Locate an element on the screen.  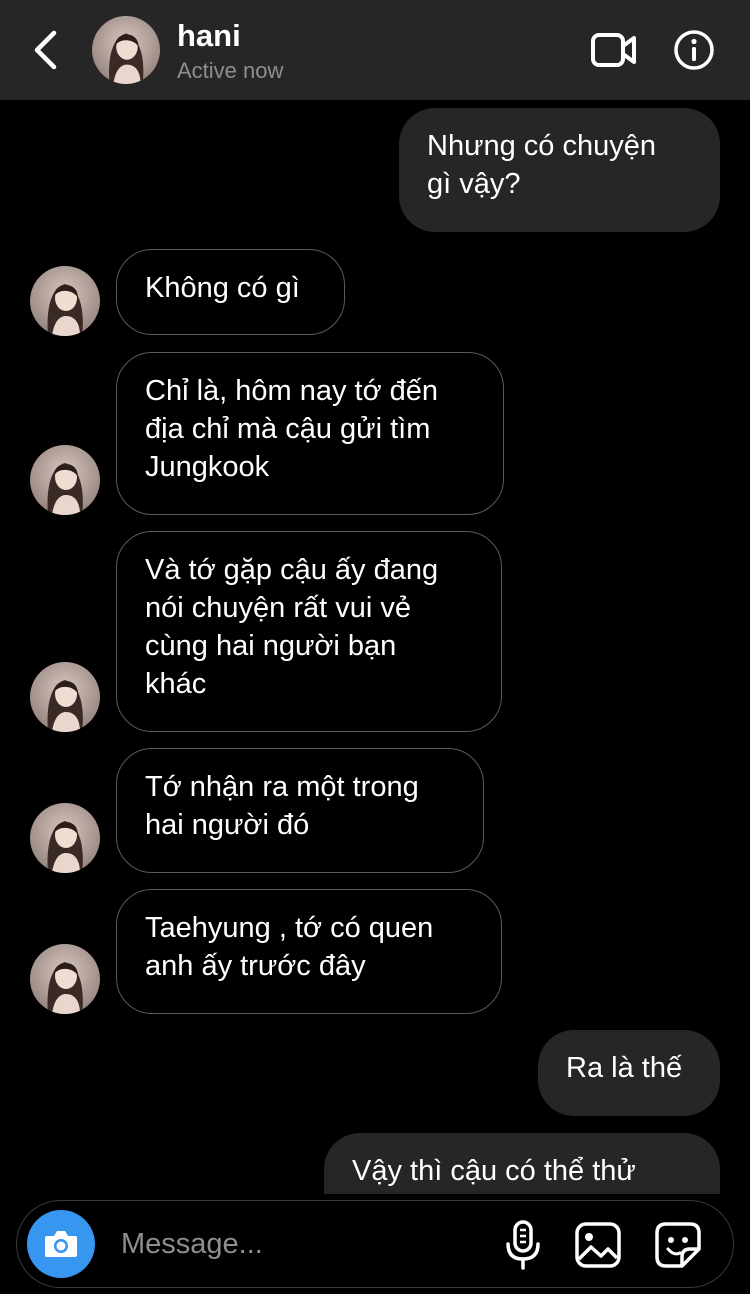
microphone-icon is located at coordinates (523, 1245).